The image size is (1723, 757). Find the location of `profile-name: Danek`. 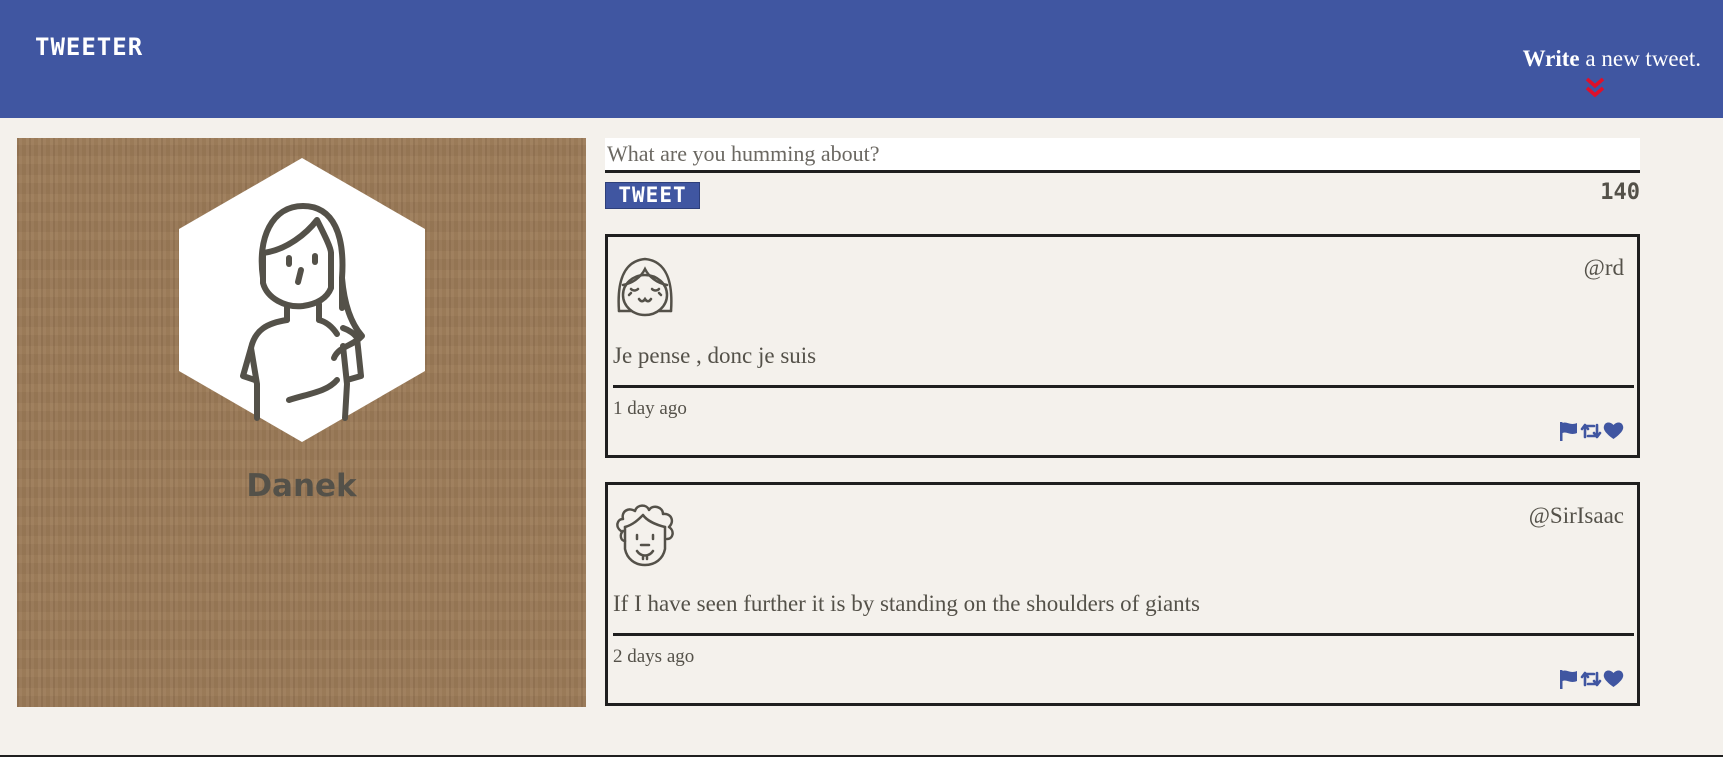

profile-name: Danek is located at coordinates (301, 486).